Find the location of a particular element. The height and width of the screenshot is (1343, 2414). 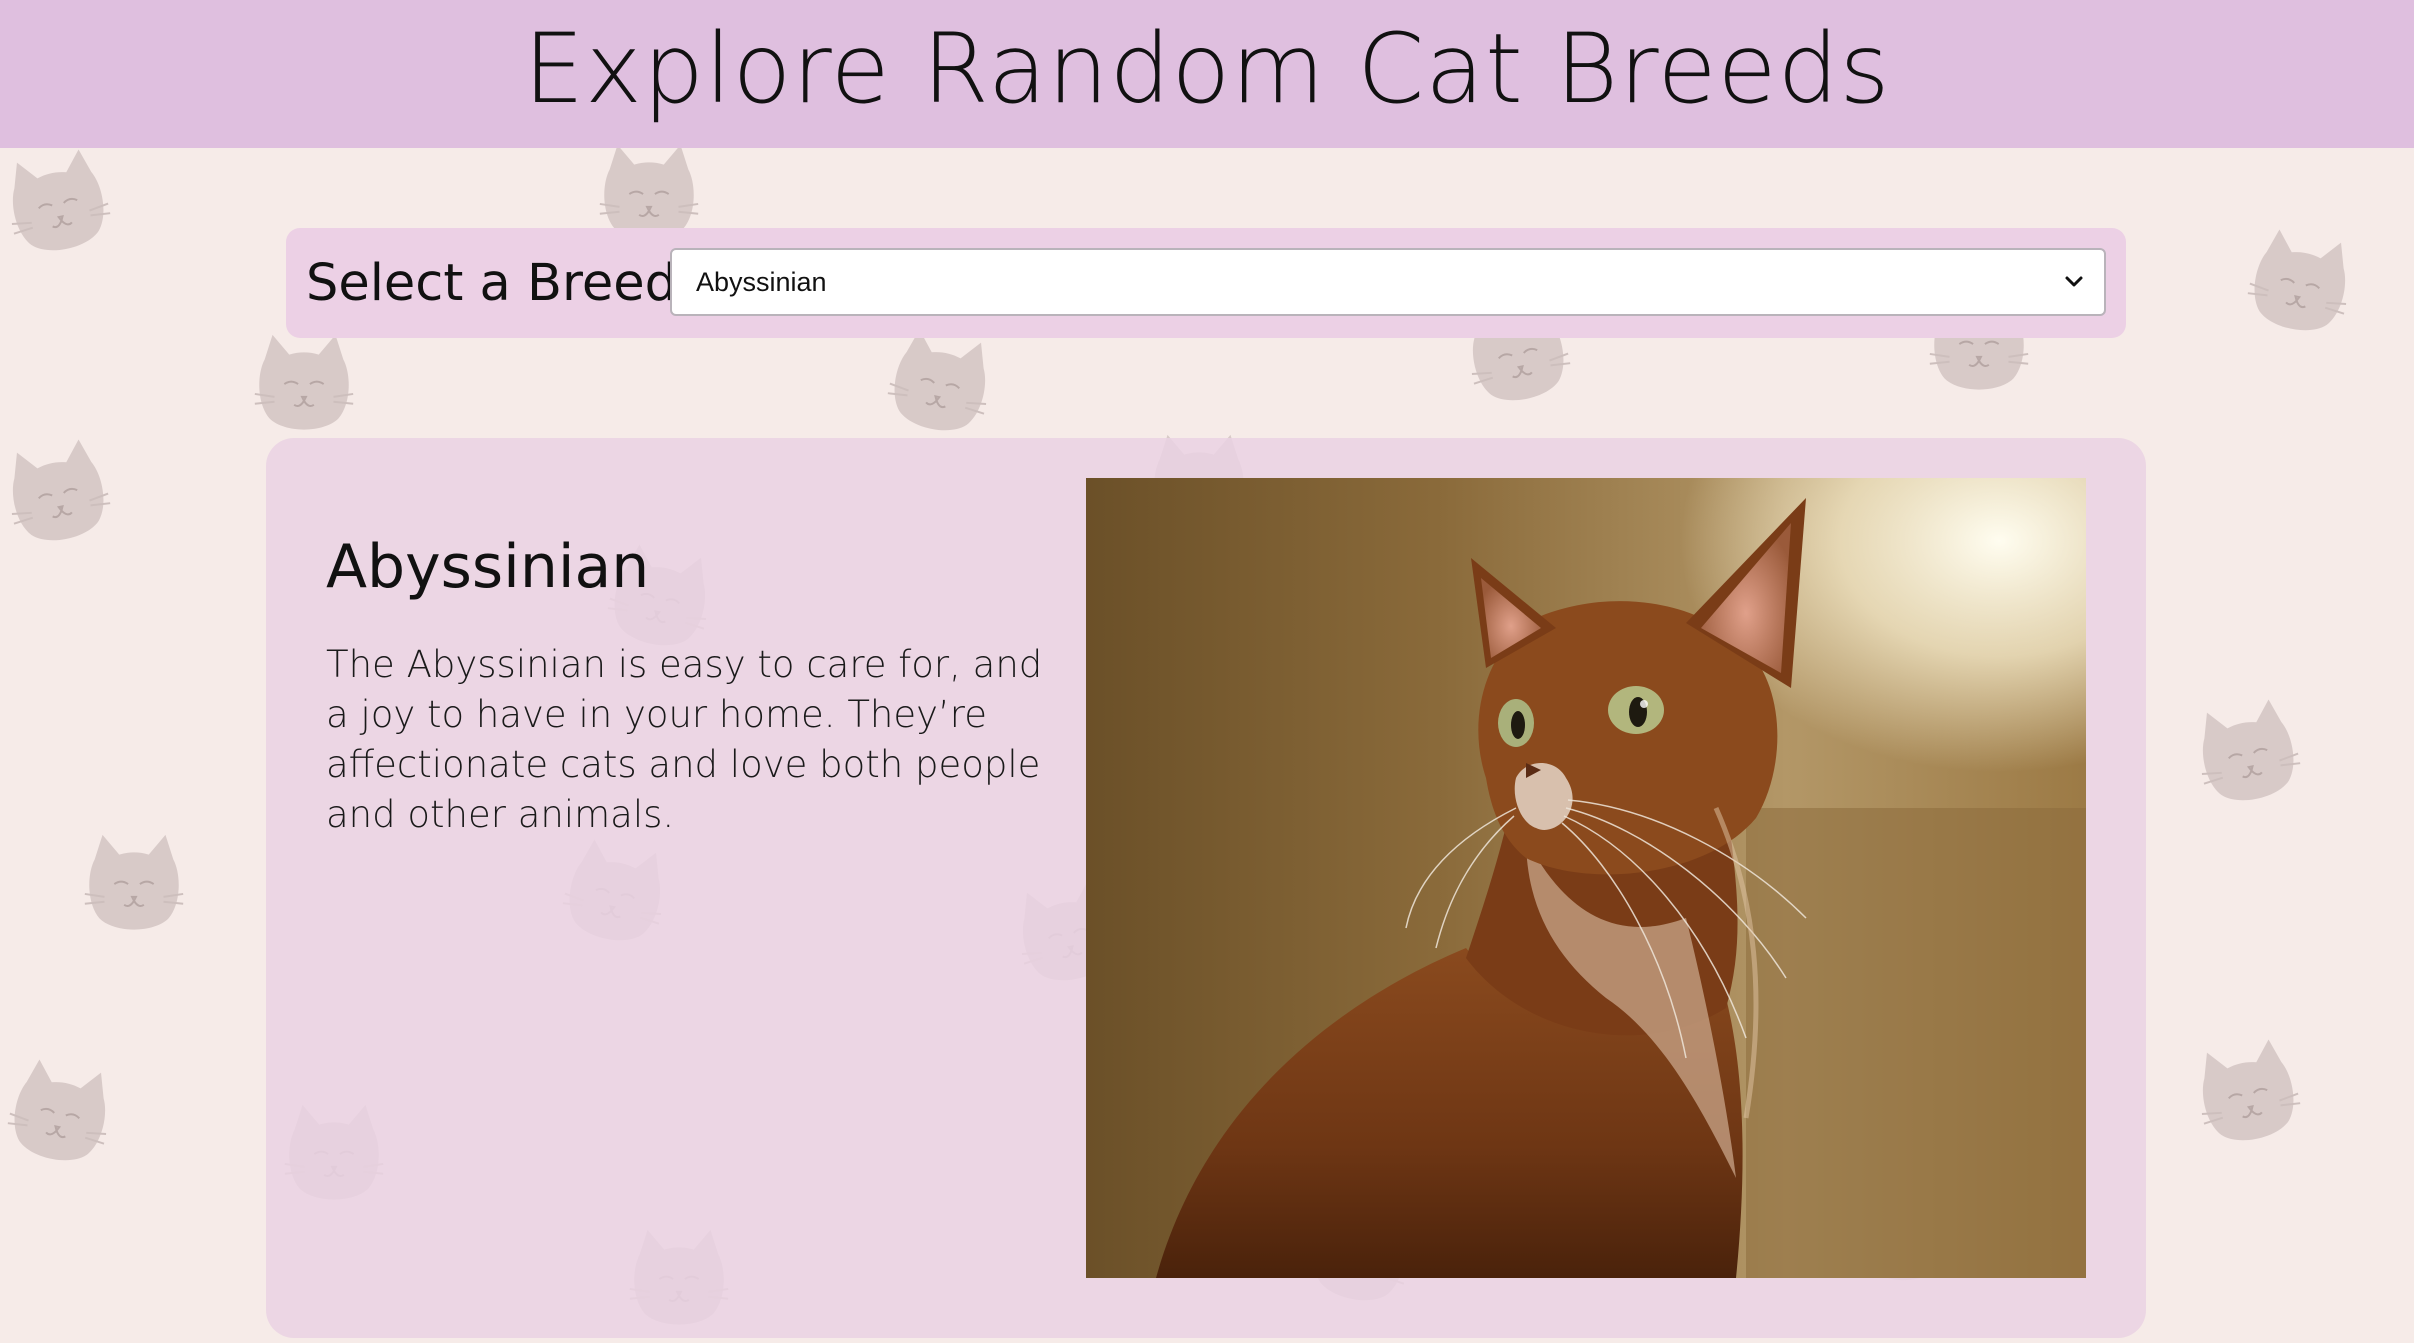

breed-select-value: Abyssinian is located at coordinates (761, 282).